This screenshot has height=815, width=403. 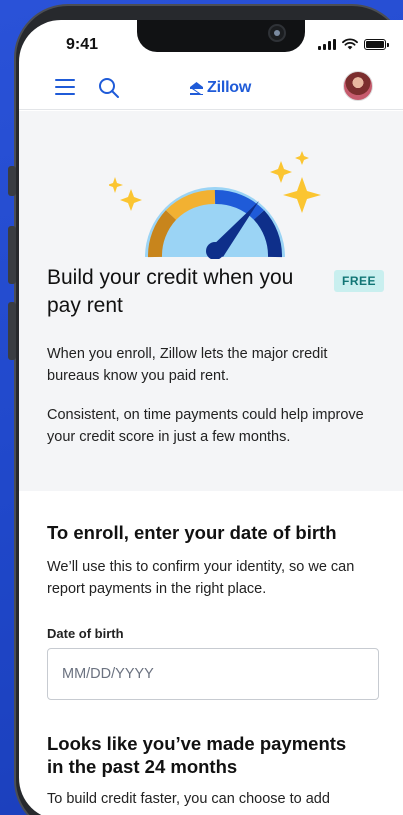 What do you see at coordinates (277, 33) in the screenshot?
I see `camera-icon` at bounding box center [277, 33].